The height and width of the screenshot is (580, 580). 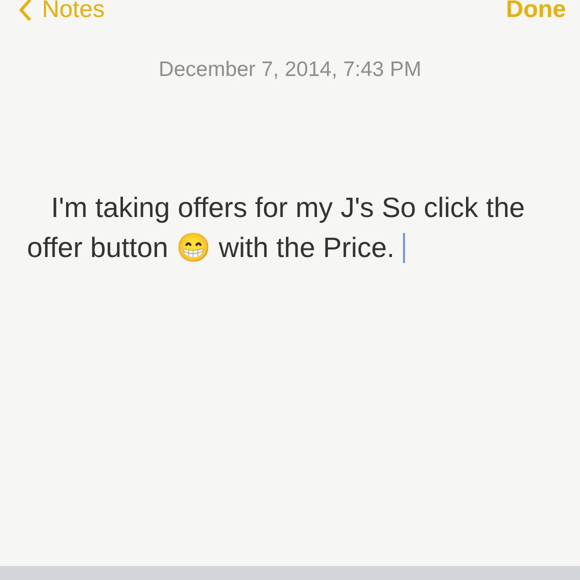 I want to click on note-text: I'm taking offers for my J's So click the offer button 😁 with the Price., so click(x=283, y=228).